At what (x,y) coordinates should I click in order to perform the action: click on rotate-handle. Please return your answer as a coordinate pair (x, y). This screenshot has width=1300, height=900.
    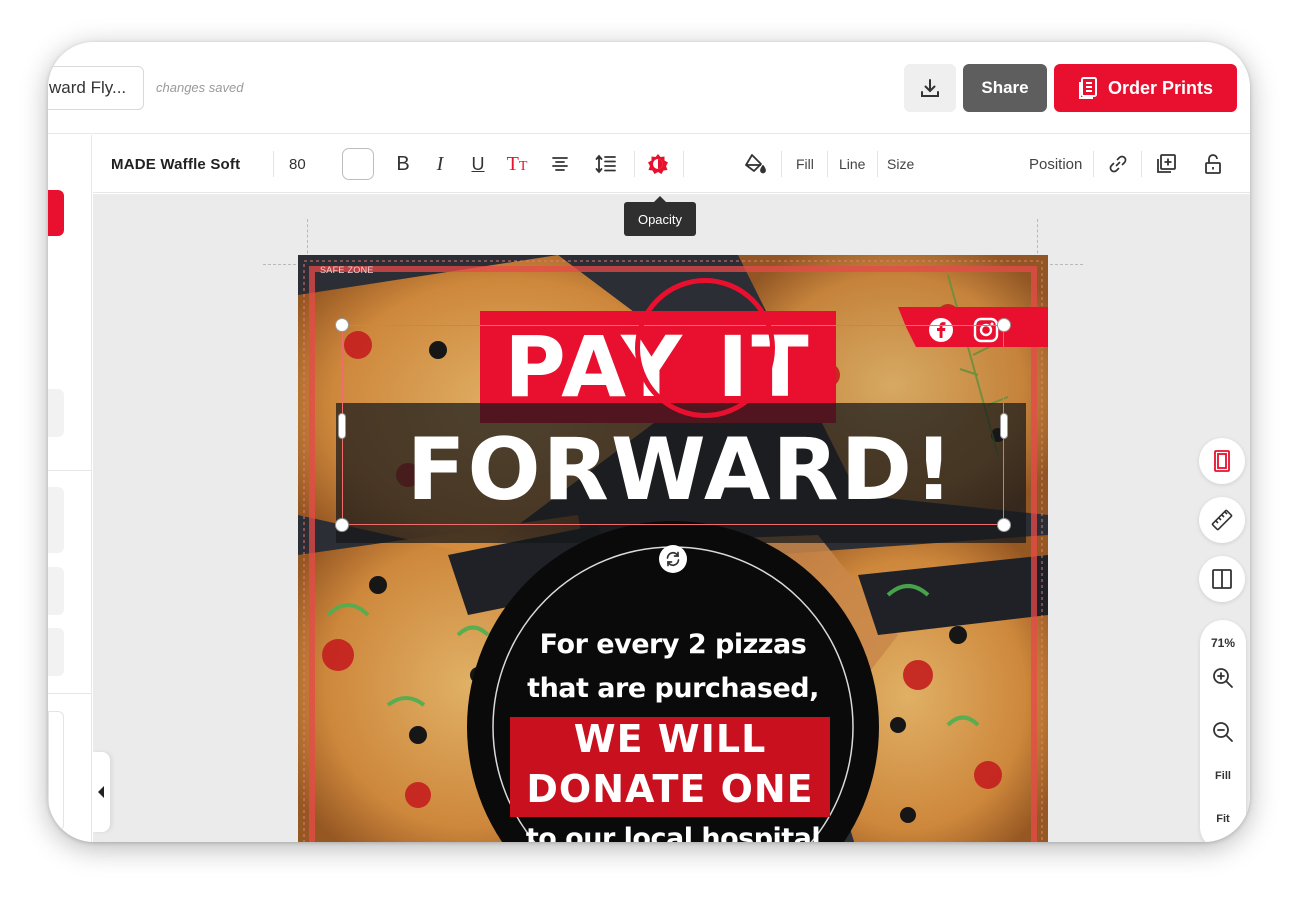
    Looking at the image, I should click on (673, 559).